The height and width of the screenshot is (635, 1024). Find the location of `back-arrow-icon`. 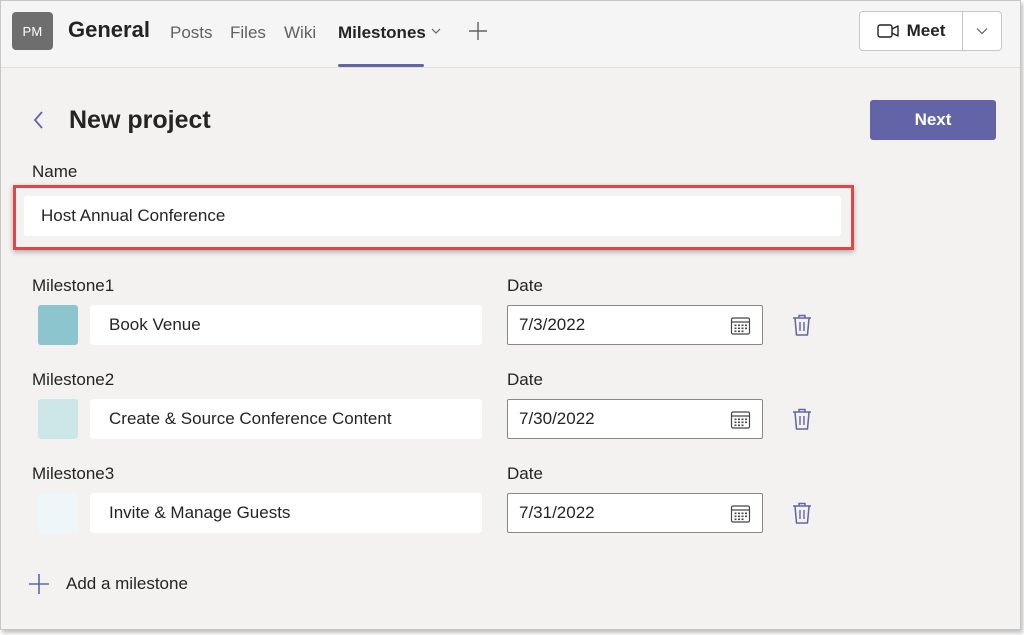

back-arrow-icon is located at coordinates (39, 120).